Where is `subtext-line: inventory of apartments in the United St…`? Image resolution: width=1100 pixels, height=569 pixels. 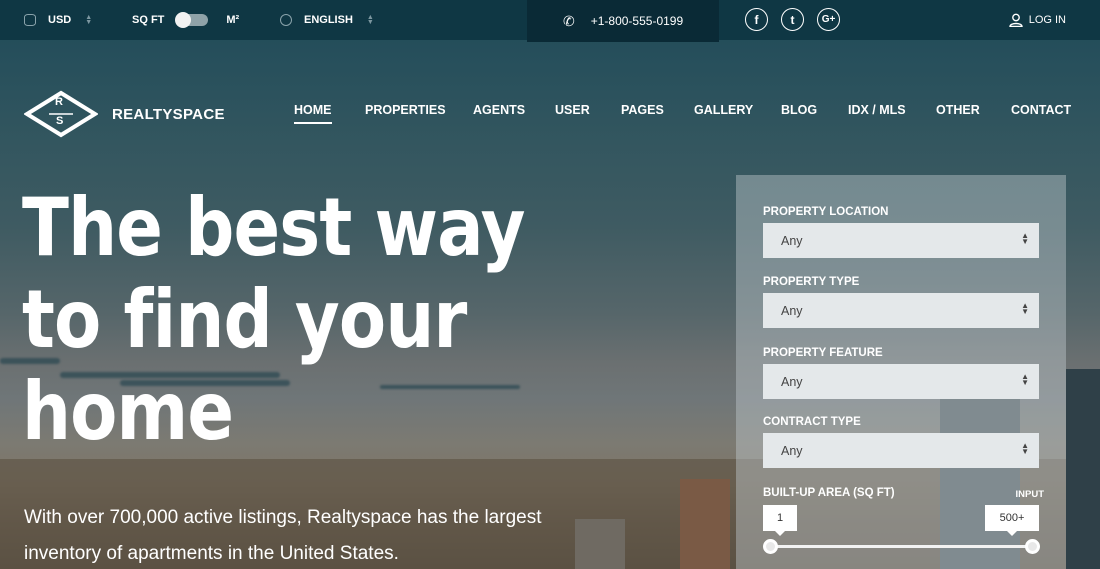 subtext-line: inventory of apartments in the United St… is located at coordinates (211, 553).